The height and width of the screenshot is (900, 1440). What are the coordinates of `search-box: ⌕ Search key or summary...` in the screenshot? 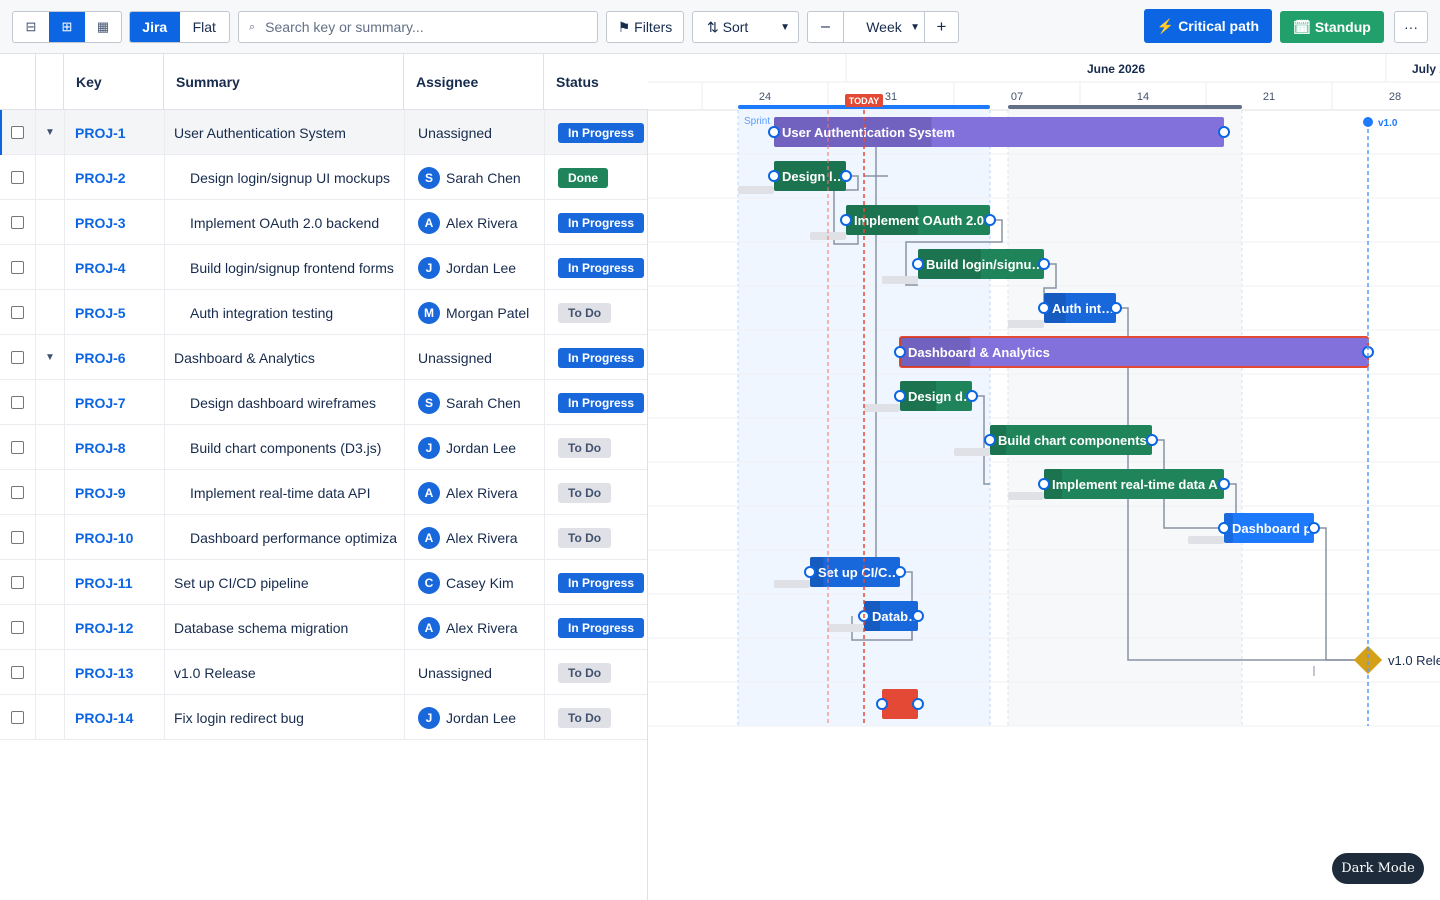 It's located at (418, 27).